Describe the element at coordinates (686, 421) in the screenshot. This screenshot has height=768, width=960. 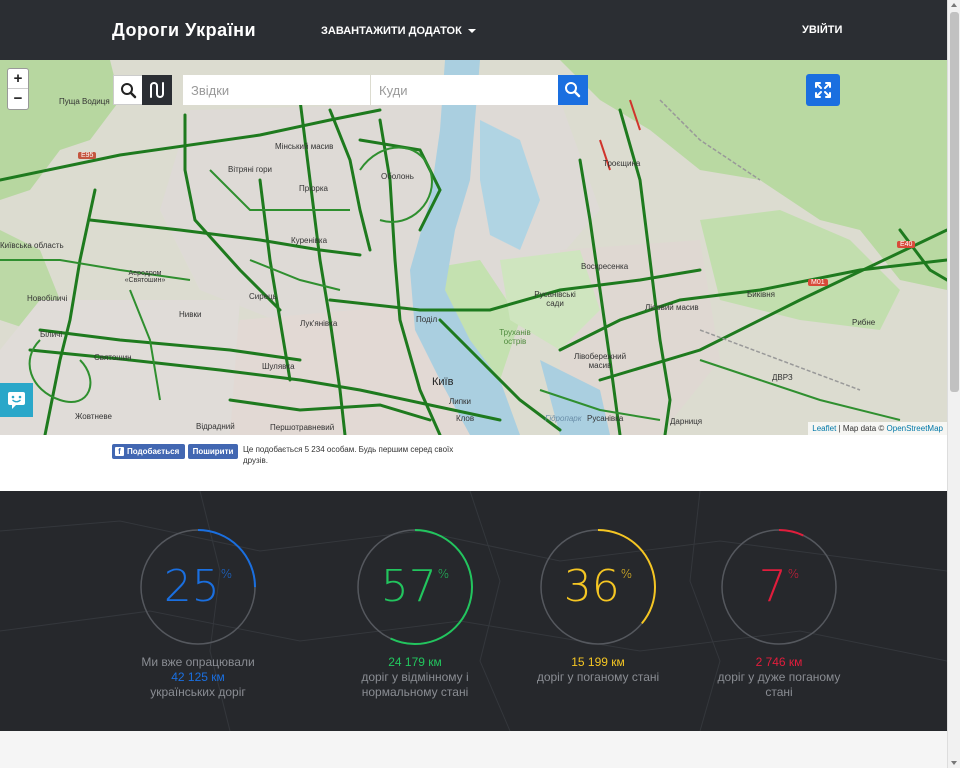
I see `map-label: Дарниця` at that location.